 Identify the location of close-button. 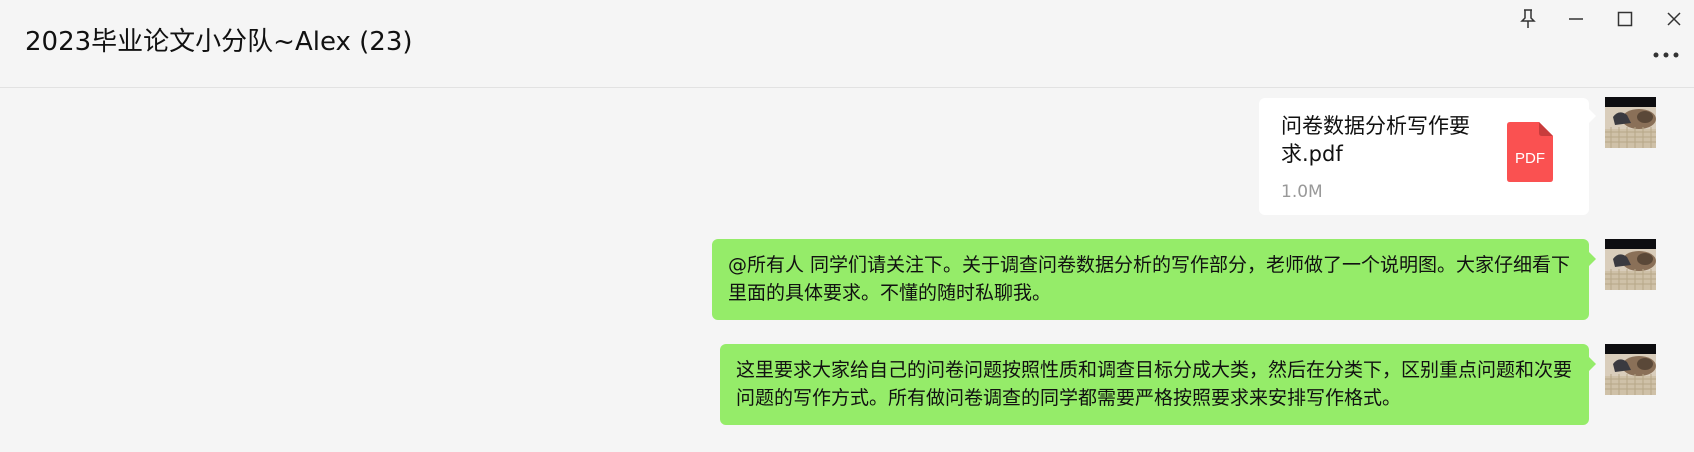
(1674, 19).